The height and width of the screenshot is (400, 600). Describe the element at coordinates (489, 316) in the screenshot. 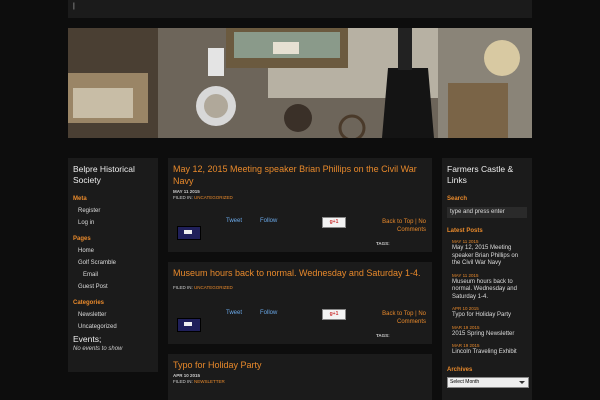

I see `latest-post-link: Typo for Holiday Party` at that location.